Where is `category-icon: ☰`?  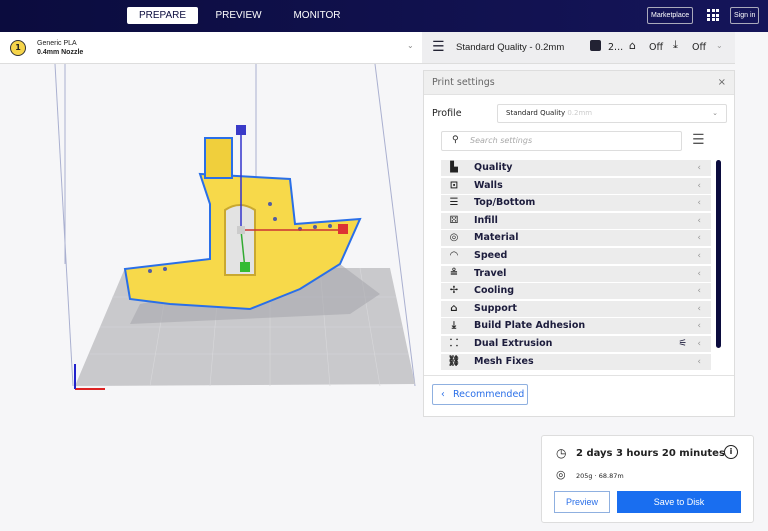 category-icon: ☰ is located at coordinates (454, 203).